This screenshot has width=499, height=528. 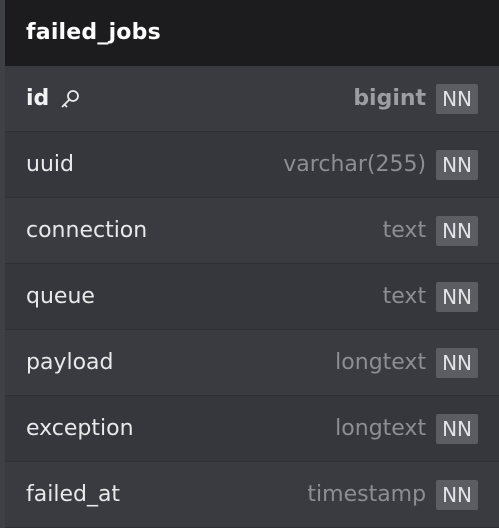 What do you see at coordinates (50, 164) in the screenshot?
I see `column-name: uuid` at bounding box center [50, 164].